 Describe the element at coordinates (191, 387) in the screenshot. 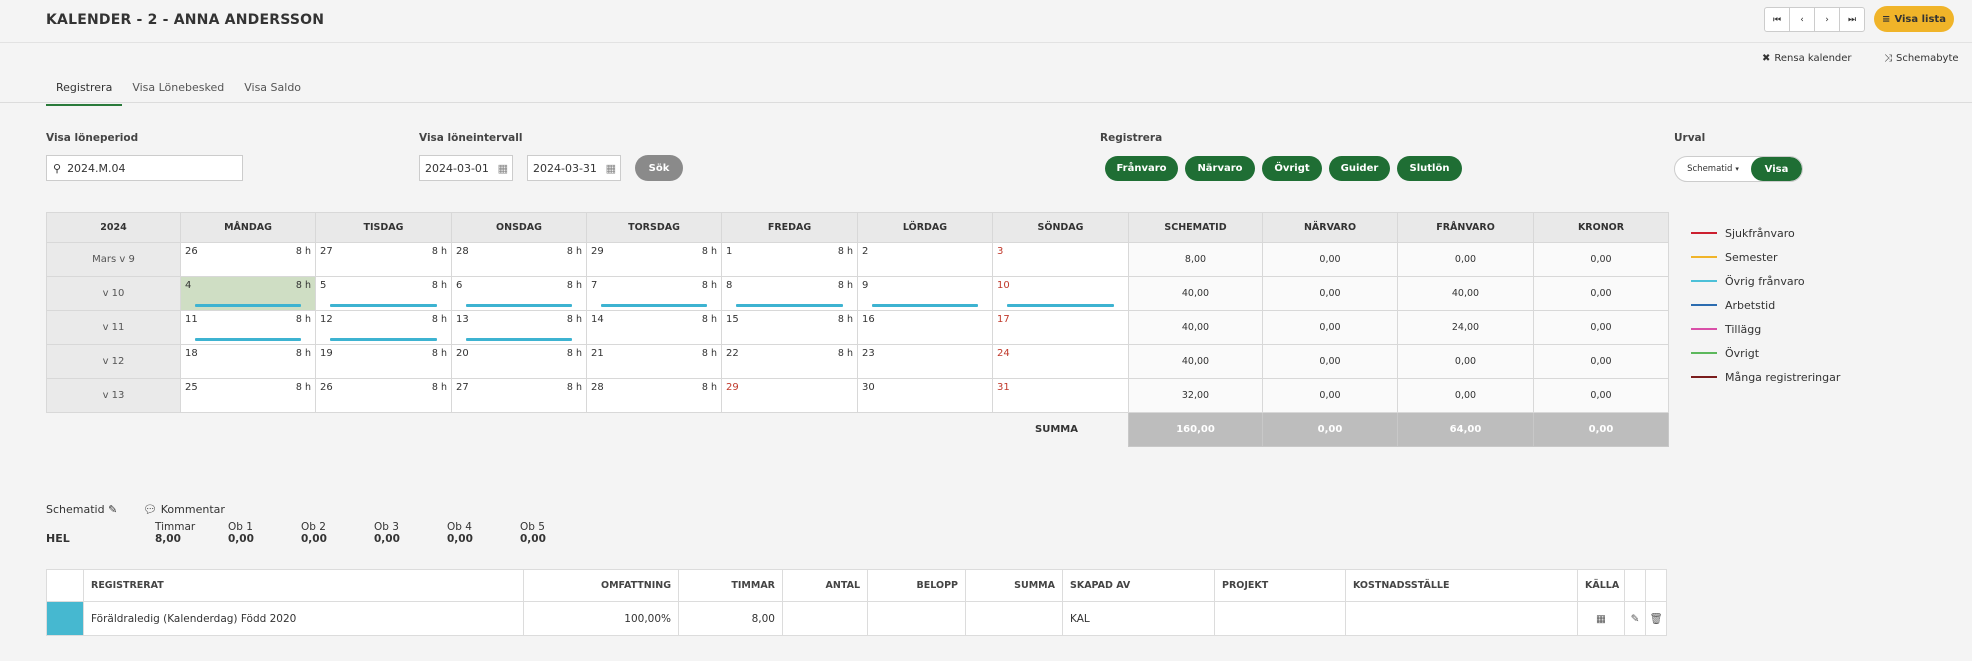

I see `day-number: 25` at that location.